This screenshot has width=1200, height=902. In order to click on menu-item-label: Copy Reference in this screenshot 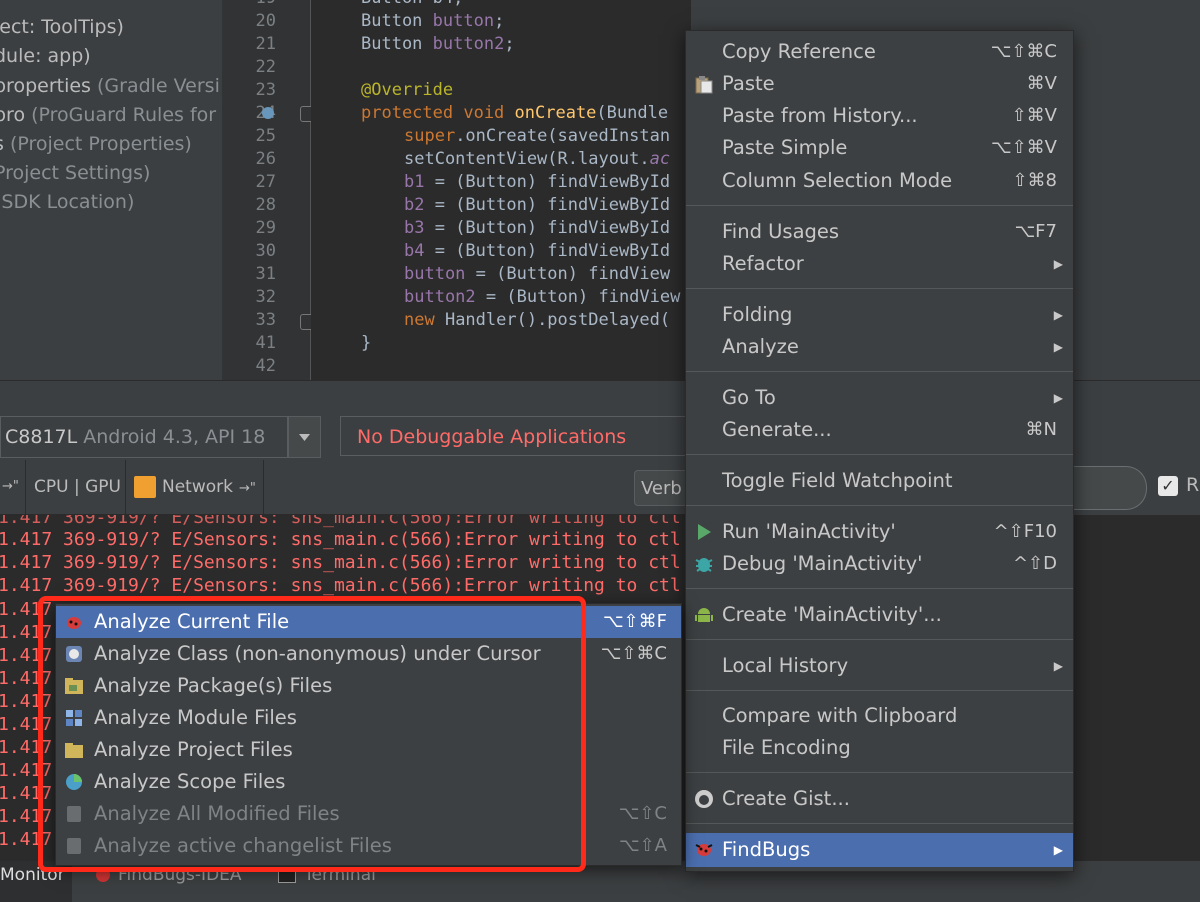, I will do `click(799, 51)`.